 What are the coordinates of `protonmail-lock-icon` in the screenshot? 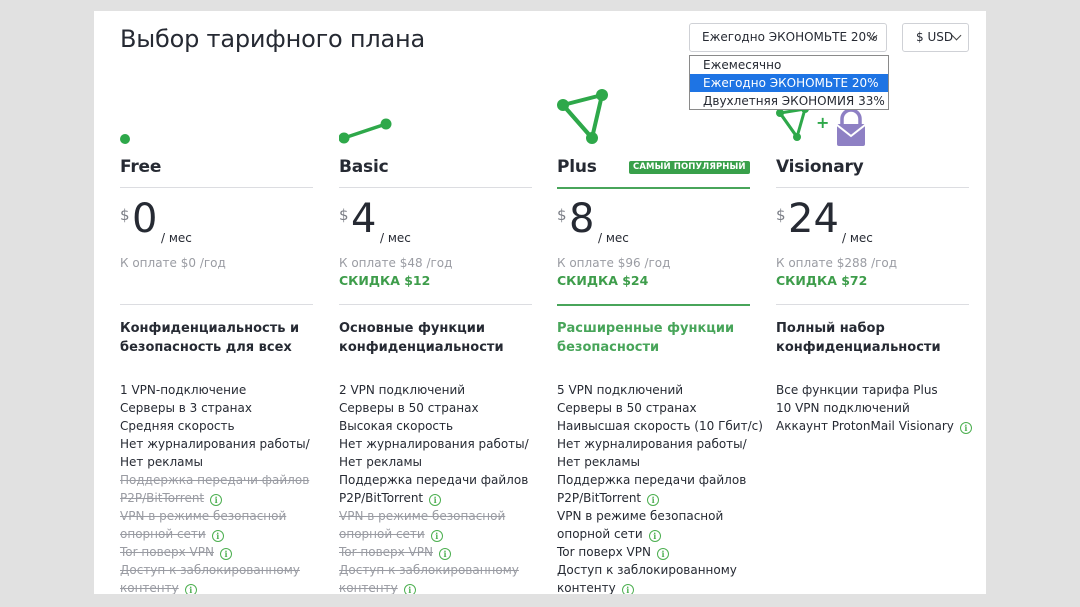 It's located at (851, 127).